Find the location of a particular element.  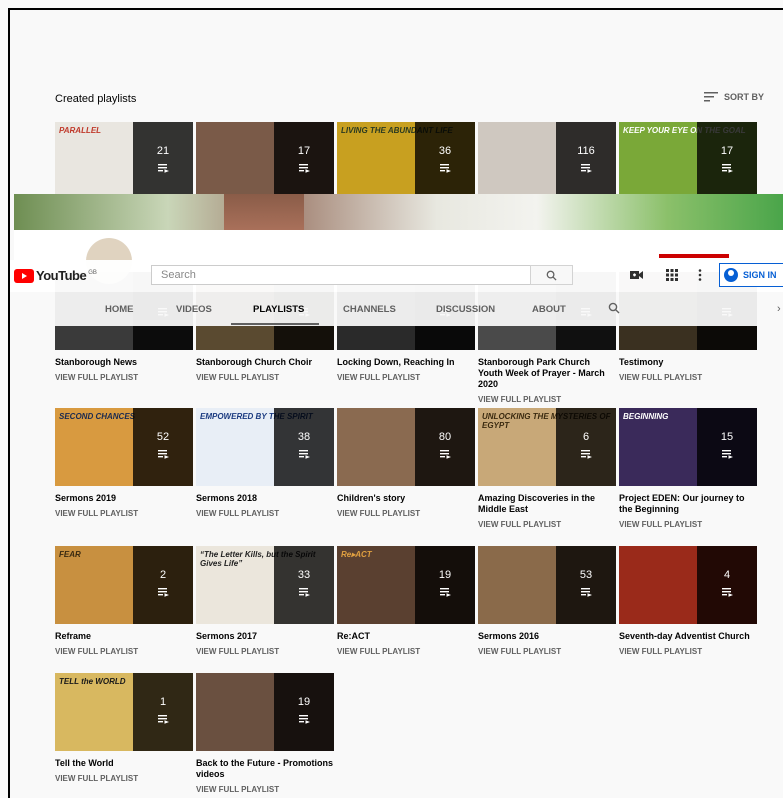

playlist-title: Re:ACT is located at coordinates (406, 636).